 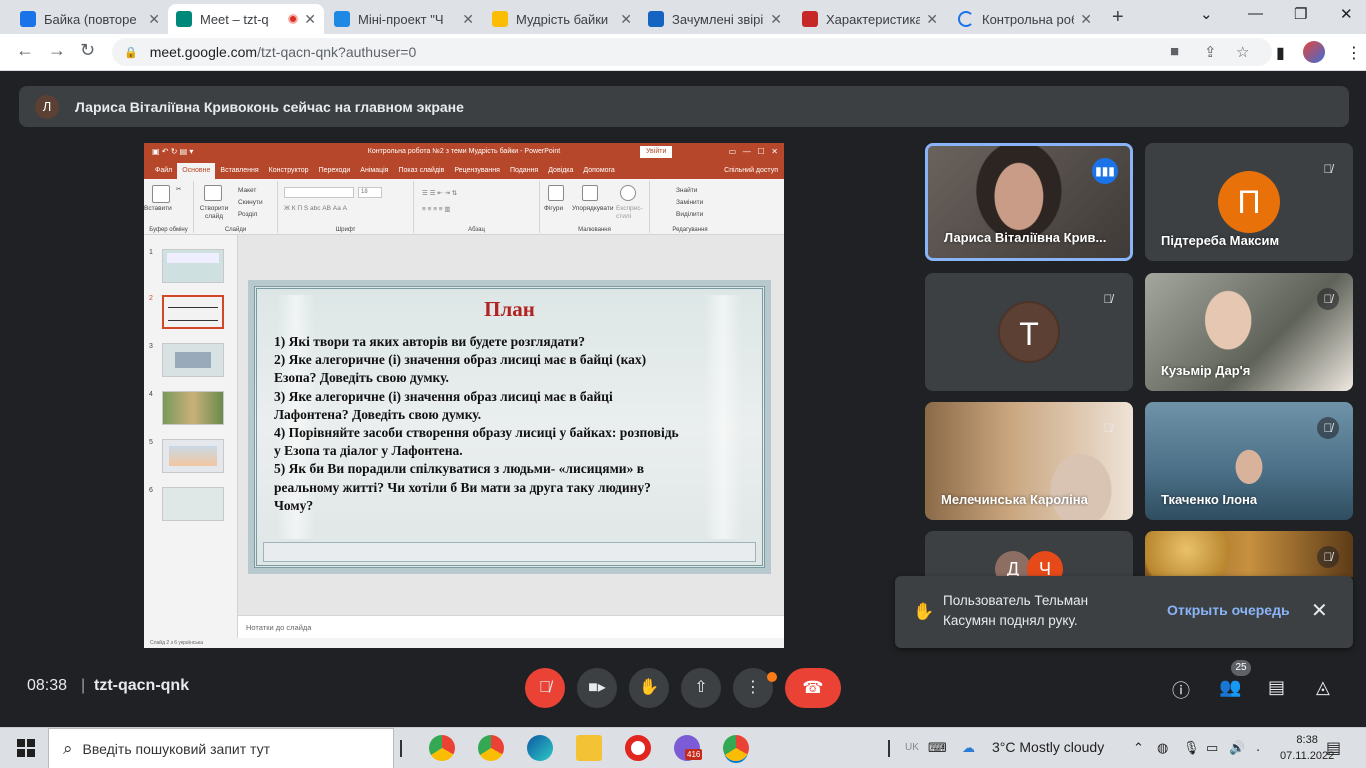 I want to click on chat-icon: ▤, so click(x=1276, y=687).